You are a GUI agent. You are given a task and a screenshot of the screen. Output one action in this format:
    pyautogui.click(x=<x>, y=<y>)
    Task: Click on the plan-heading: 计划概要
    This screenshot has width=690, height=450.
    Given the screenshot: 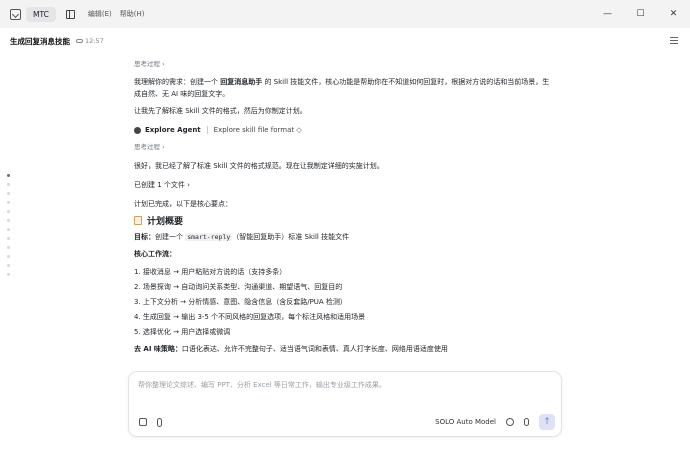 What is the action you would take?
    pyautogui.click(x=344, y=220)
    